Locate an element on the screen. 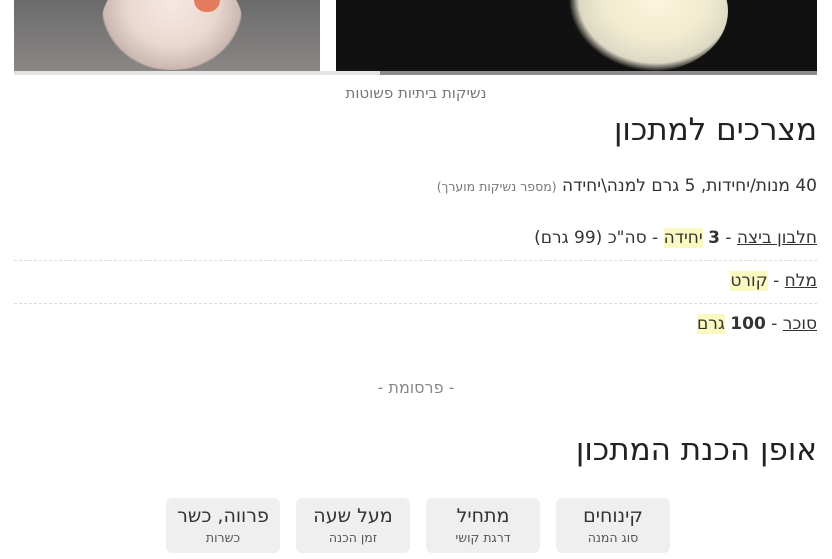 The height and width of the screenshot is (559, 832). meta-label: דרגת קושי is located at coordinates (483, 537).